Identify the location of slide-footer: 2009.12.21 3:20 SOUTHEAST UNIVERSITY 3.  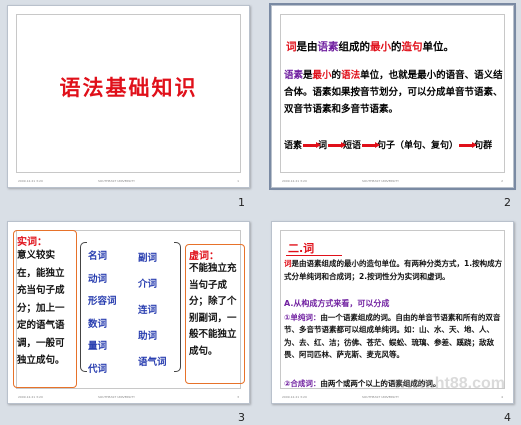
(128, 397).